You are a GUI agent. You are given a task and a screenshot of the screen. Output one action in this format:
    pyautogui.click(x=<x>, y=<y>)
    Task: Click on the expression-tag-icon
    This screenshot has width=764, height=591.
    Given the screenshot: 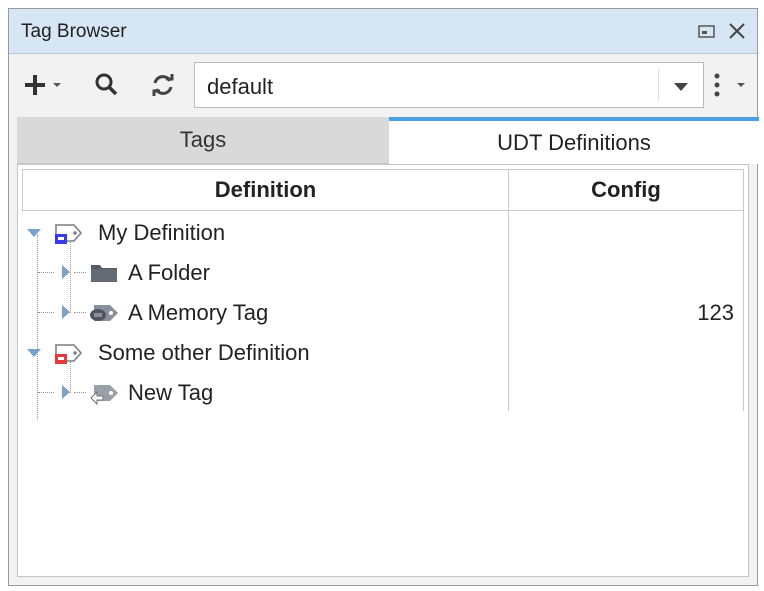 What is the action you would take?
    pyautogui.click(x=105, y=393)
    